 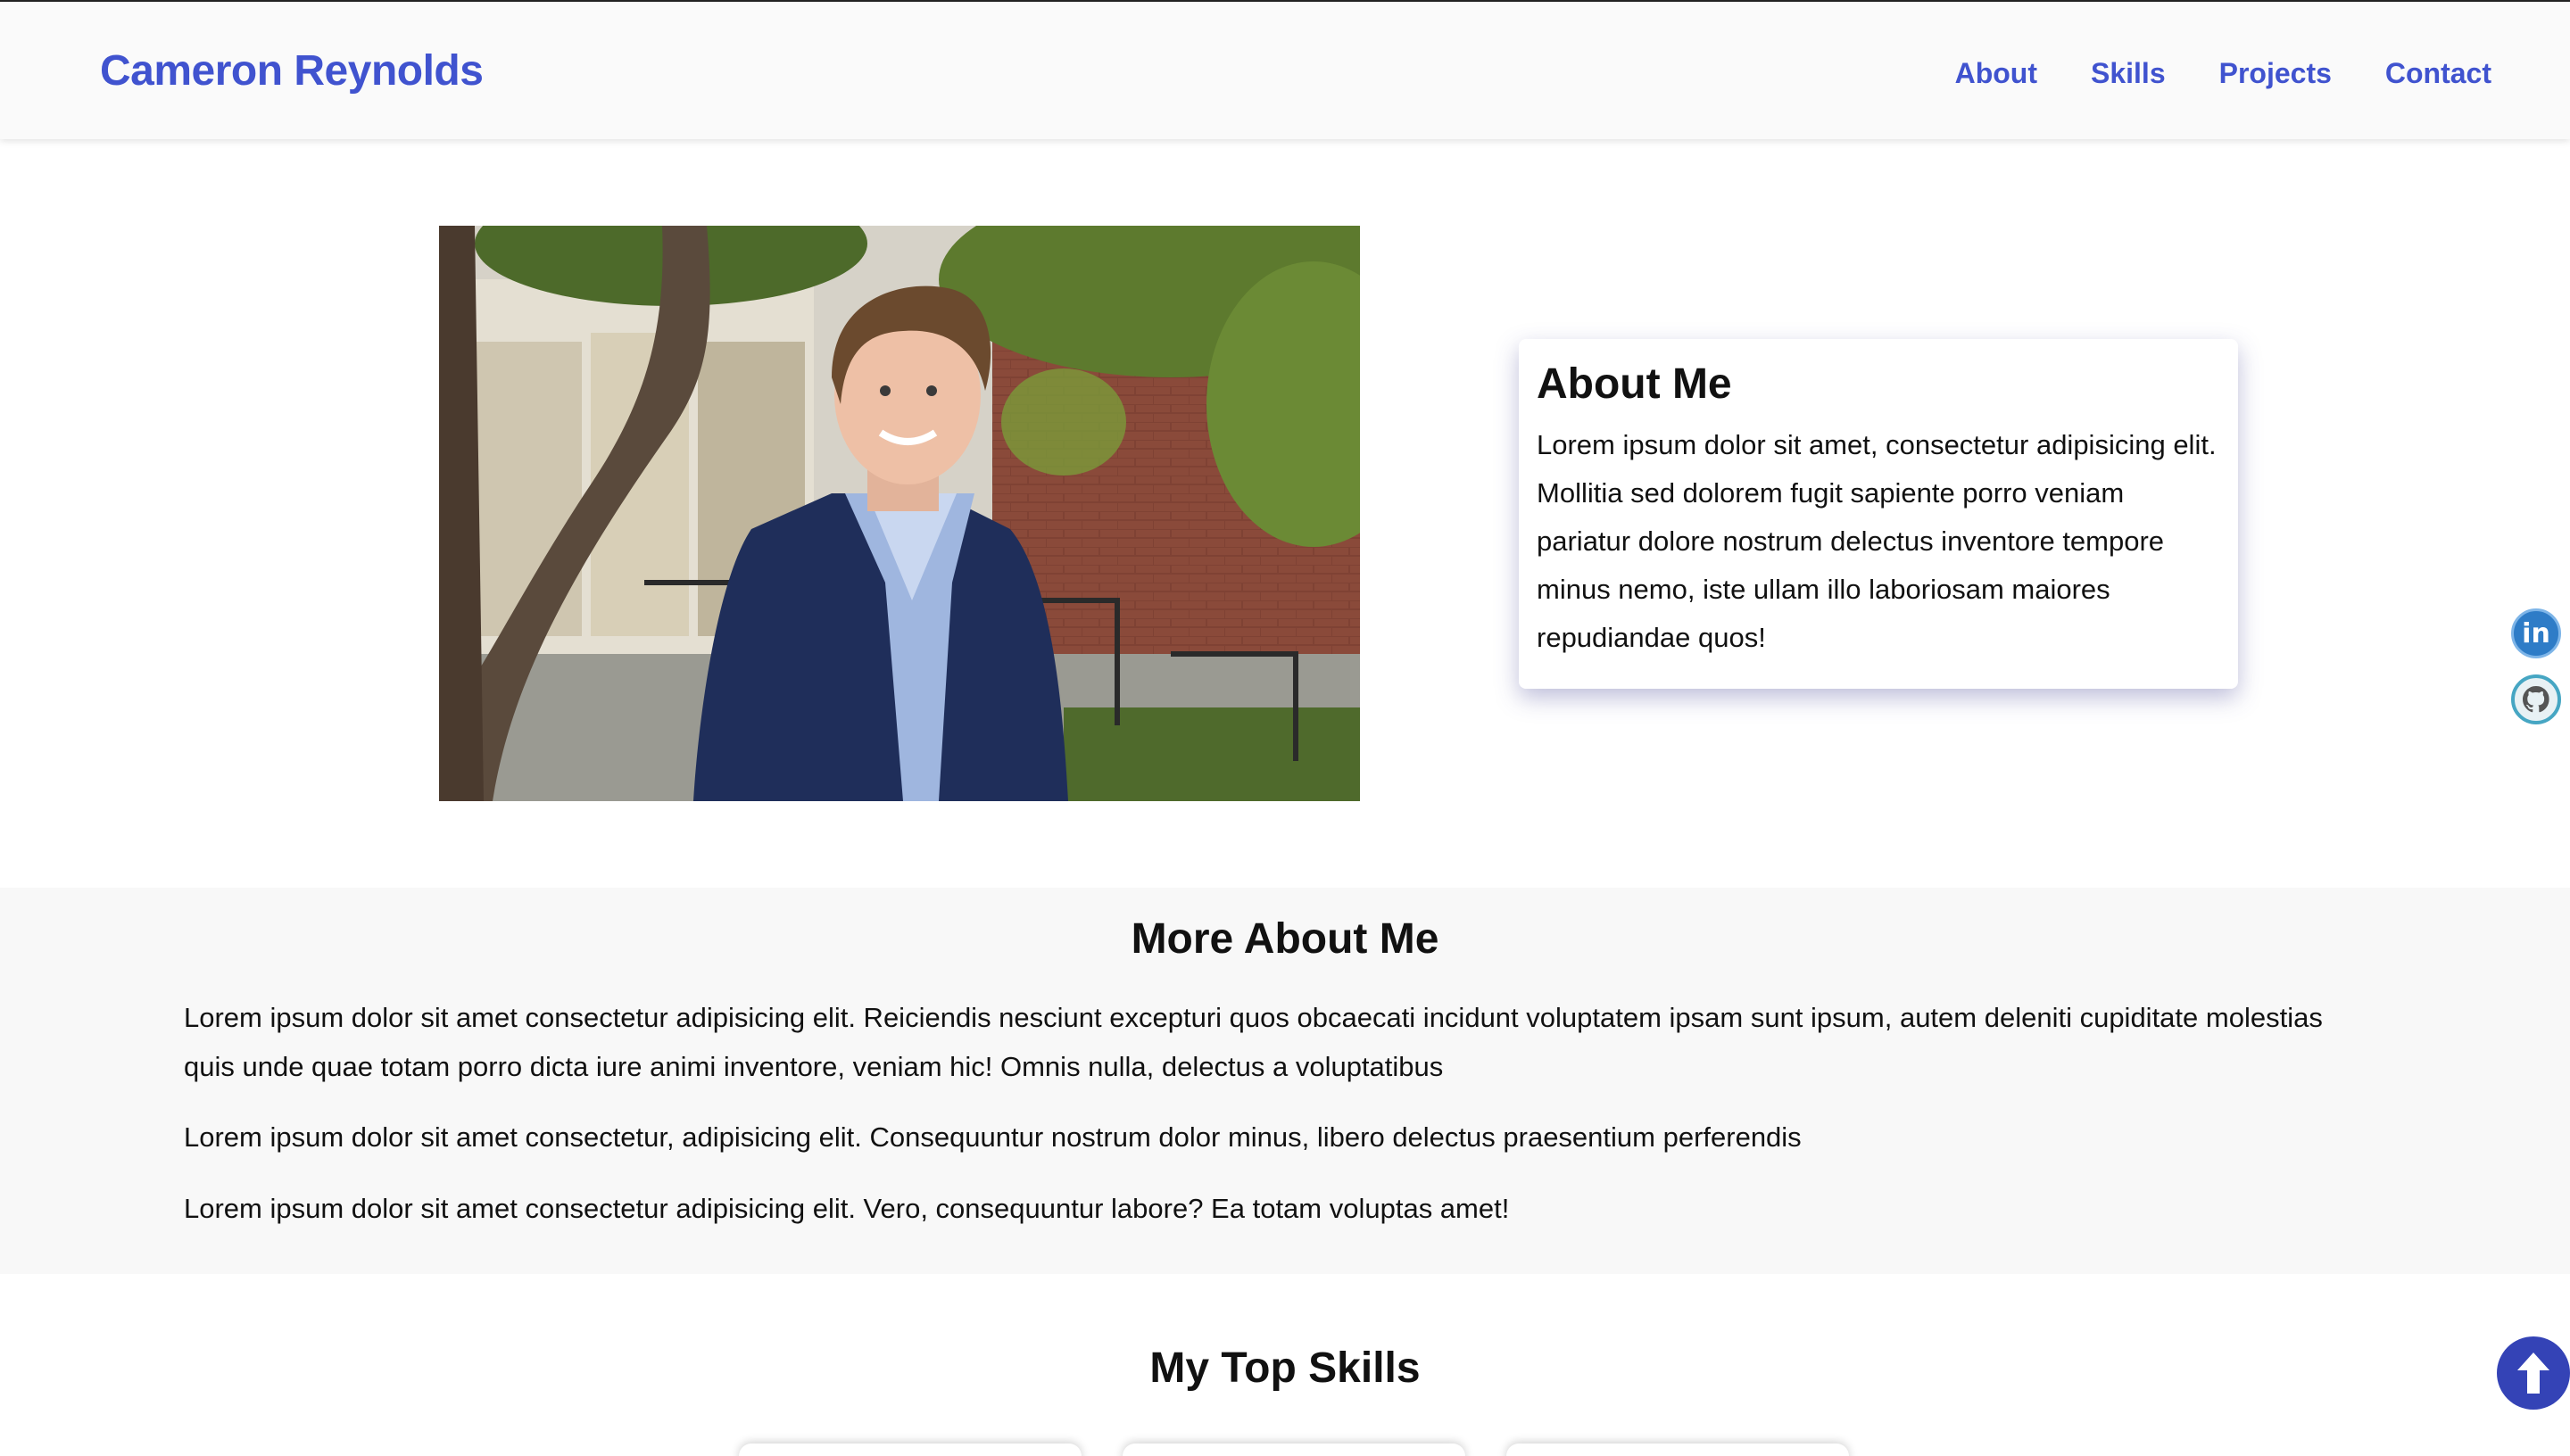 I want to click on linkedin-icon: in, so click(x=2536, y=633).